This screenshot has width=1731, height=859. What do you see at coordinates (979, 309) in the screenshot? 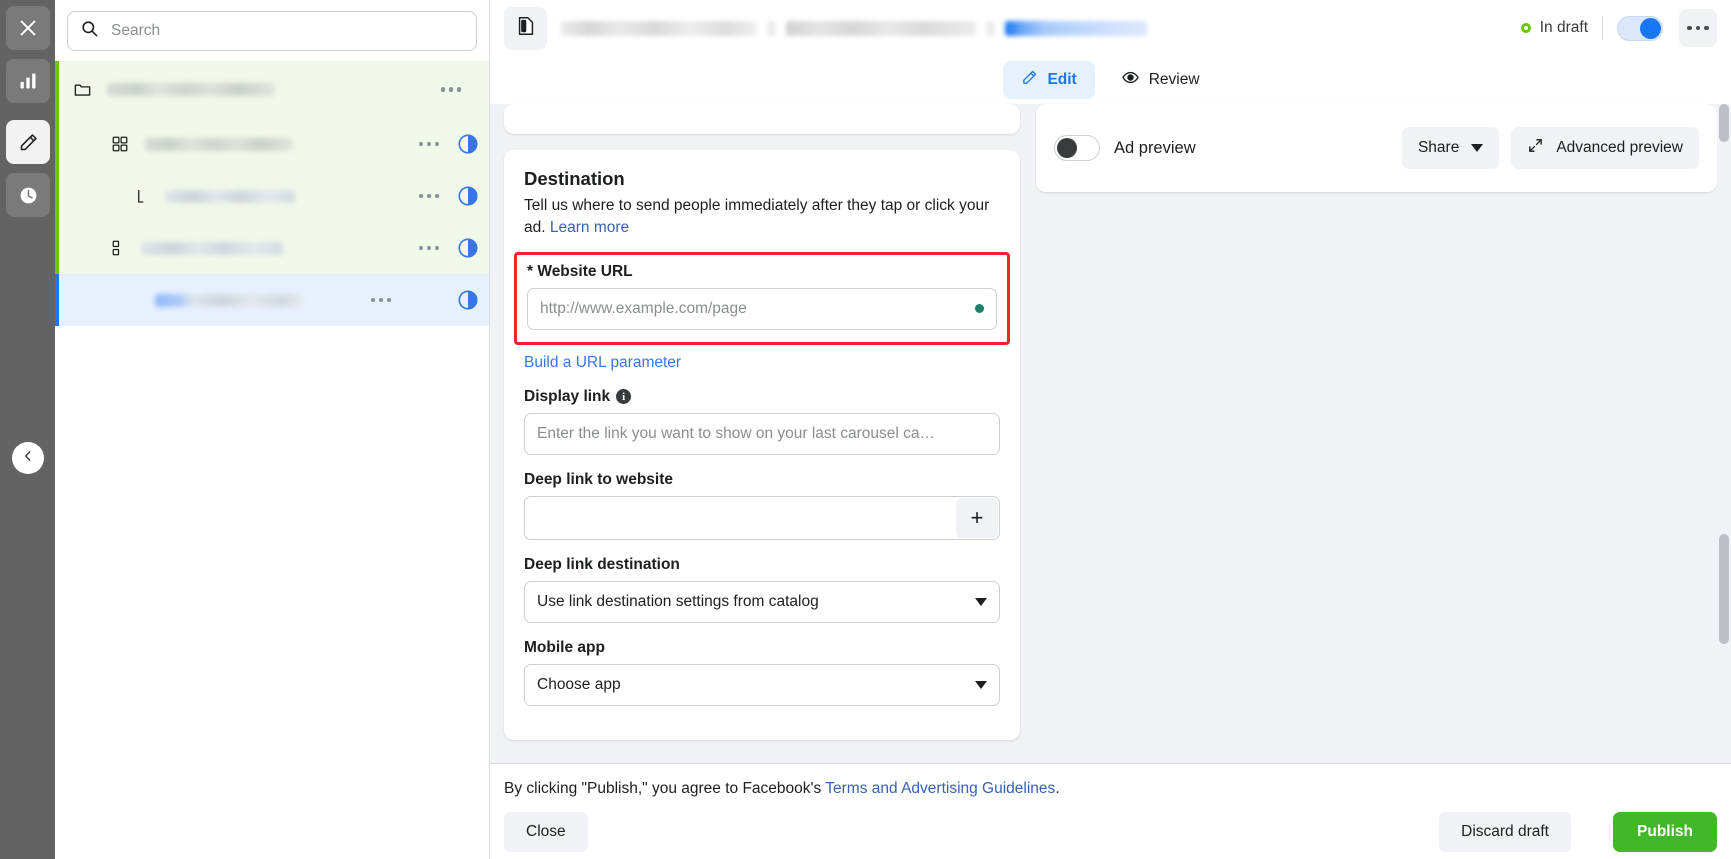
I see `valid-status-dot-icon` at bounding box center [979, 309].